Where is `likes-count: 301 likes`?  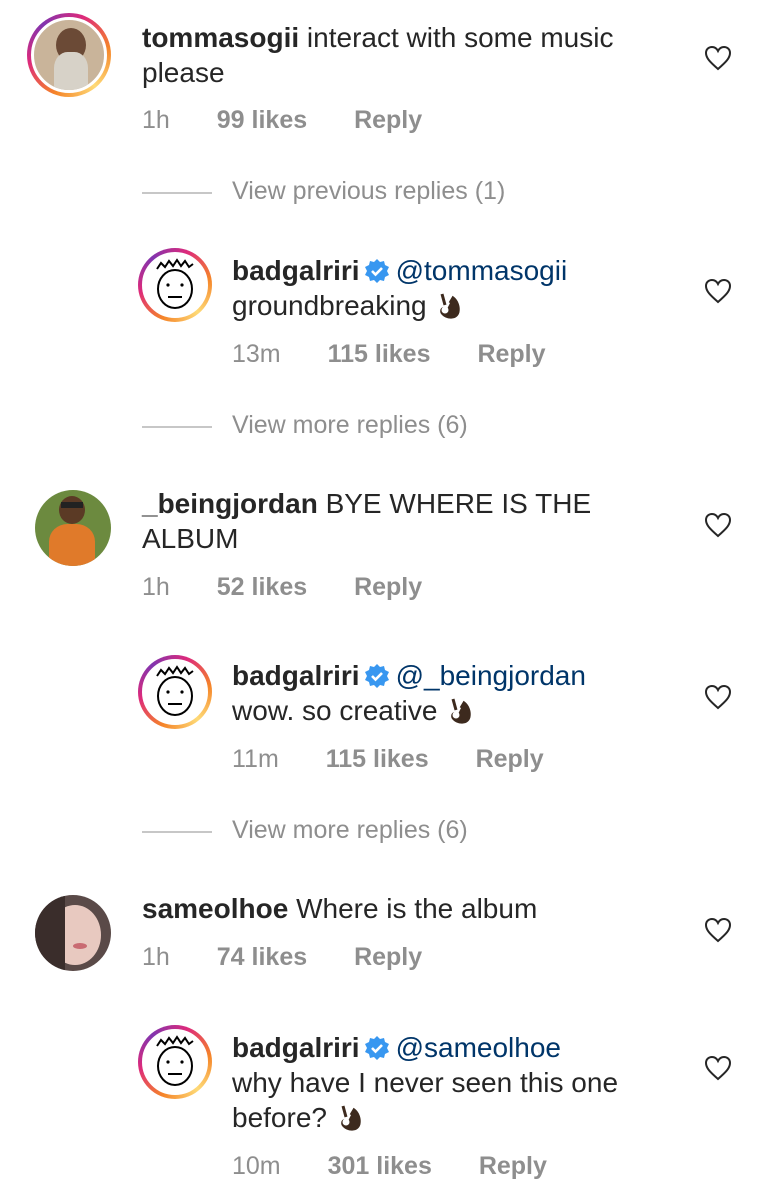 likes-count: 301 likes is located at coordinates (380, 1166).